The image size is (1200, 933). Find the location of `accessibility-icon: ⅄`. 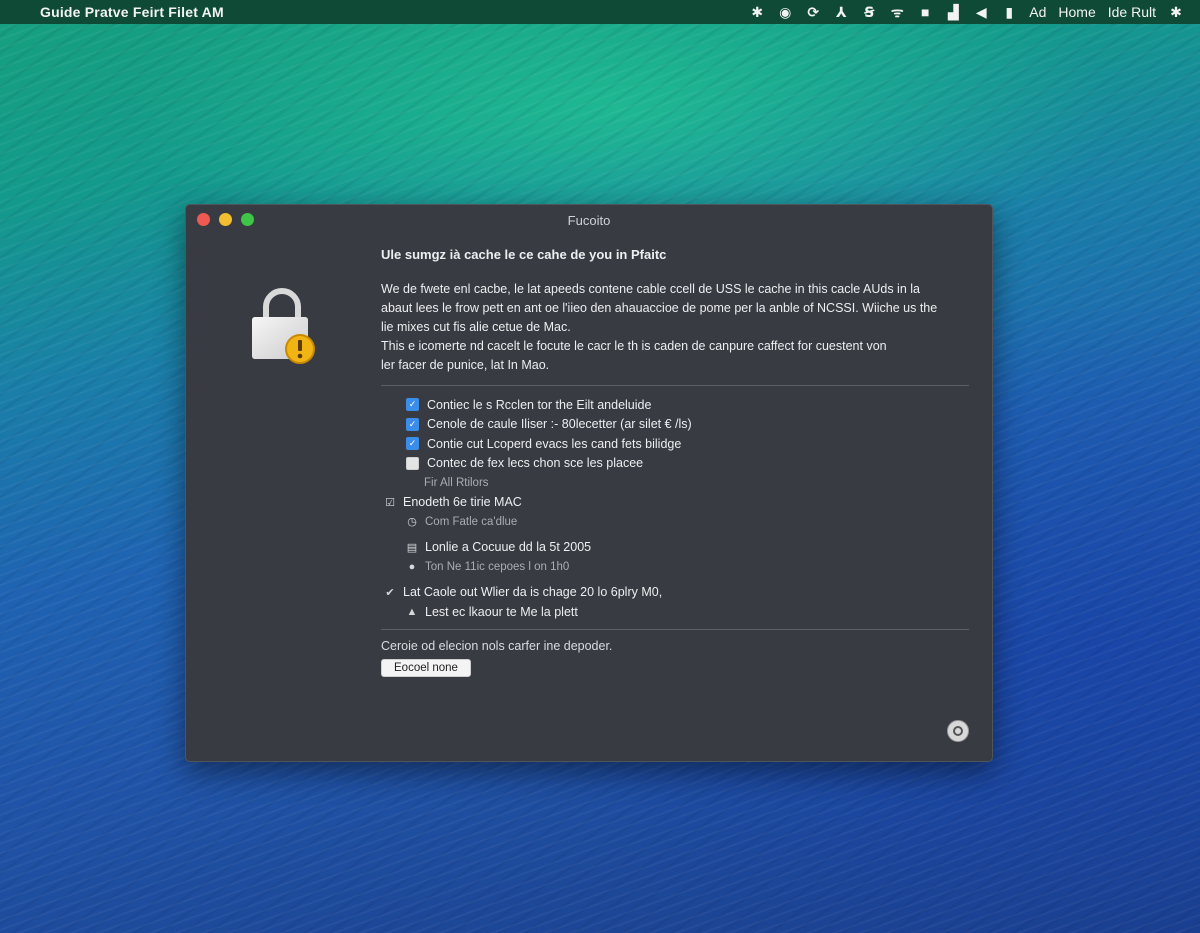

accessibility-icon: ⅄ is located at coordinates (841, 12).